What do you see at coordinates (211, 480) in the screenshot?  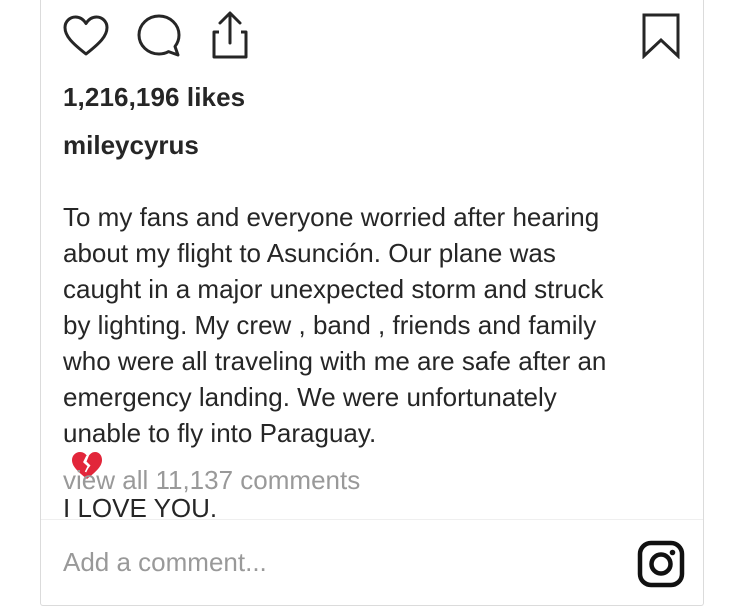 I see `view-all-comments-link: view all 11,137 comments` at bounding box center [211, 480].